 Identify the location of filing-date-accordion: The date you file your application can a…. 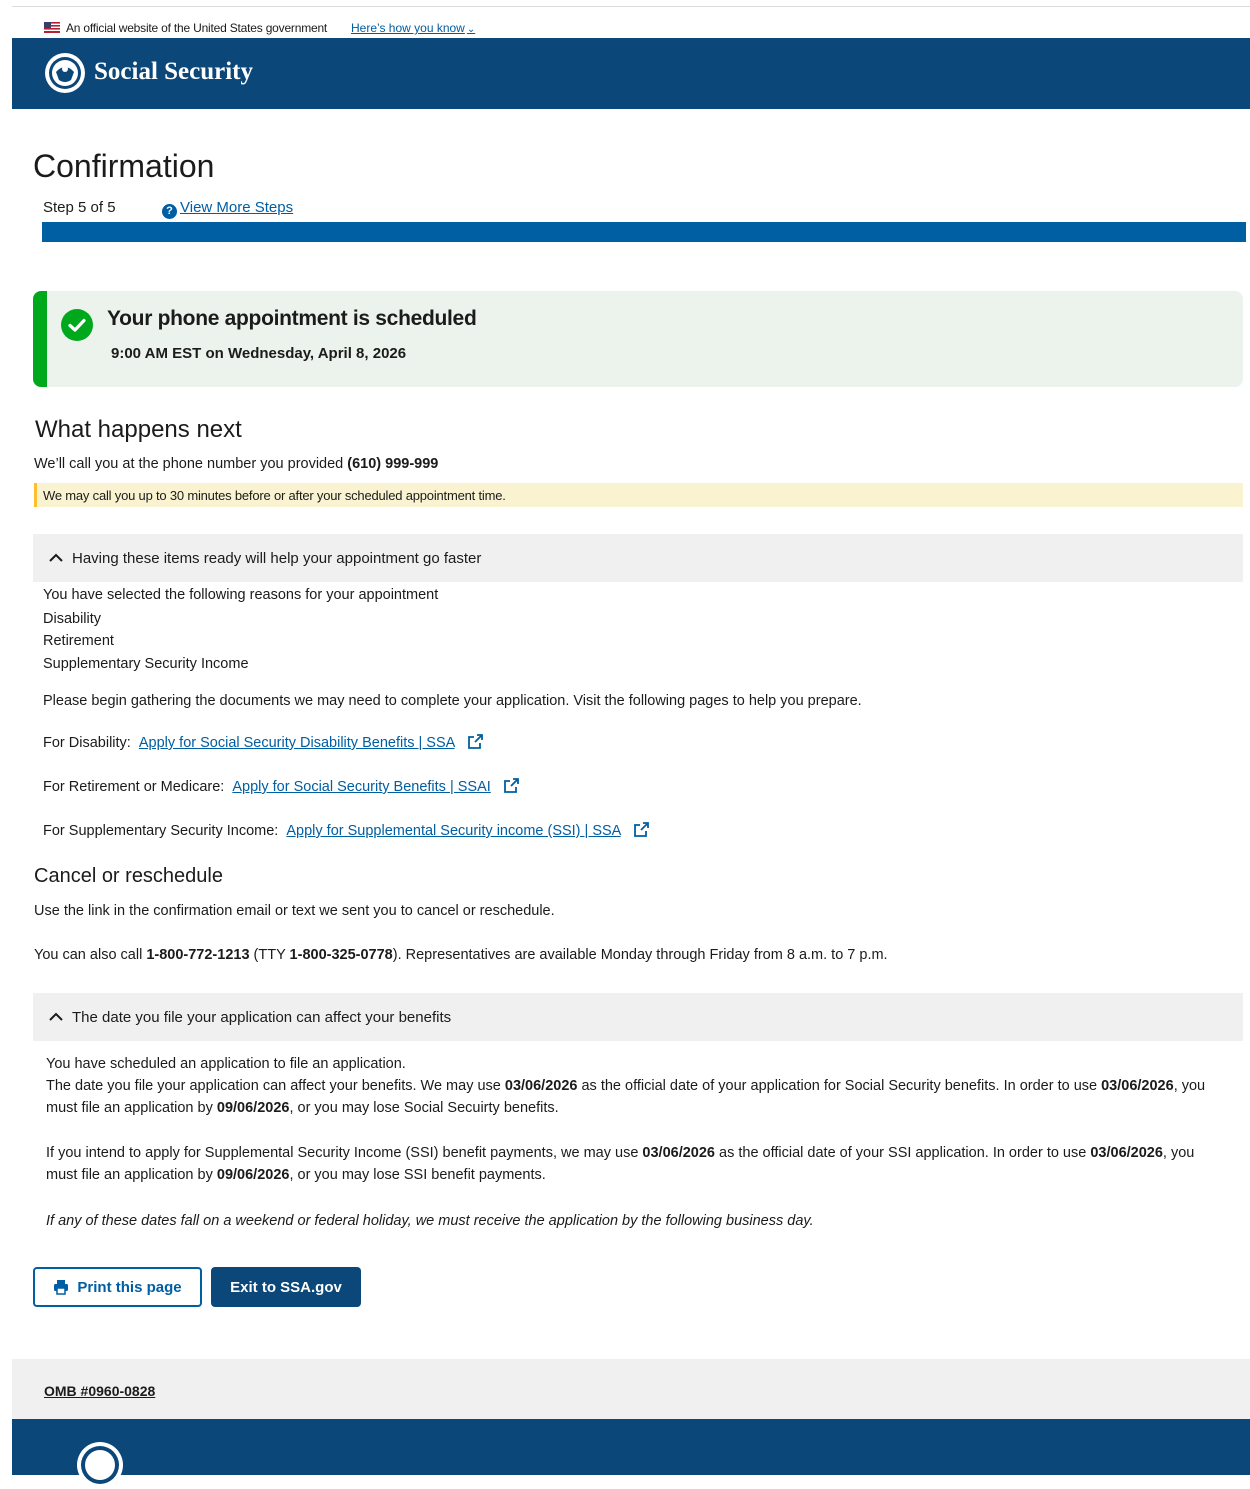
(638, 1017).